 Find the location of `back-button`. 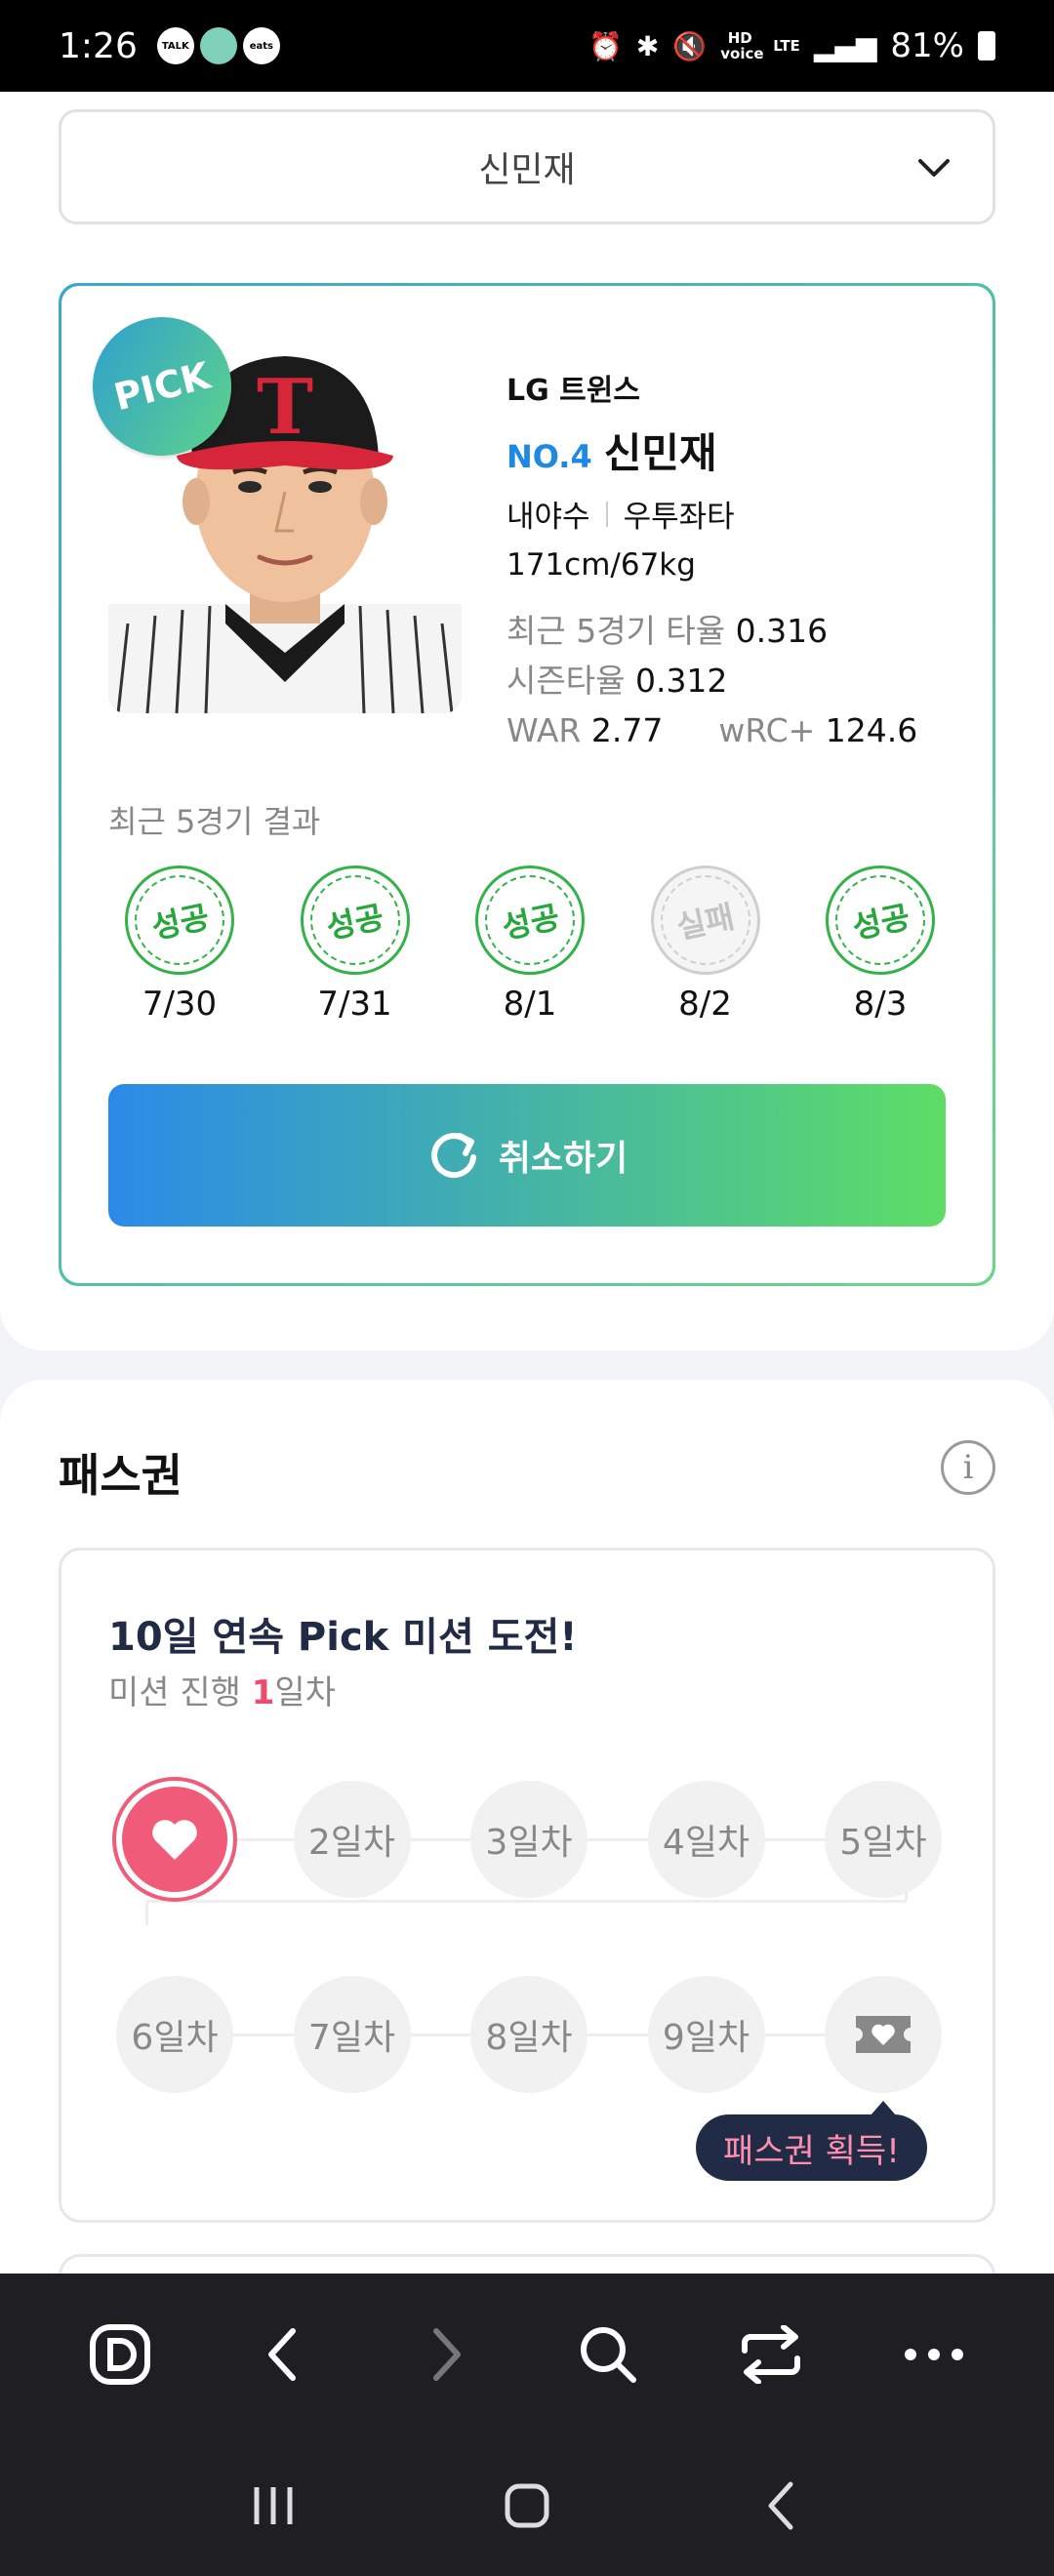

back-button is located at coordinates (283, 2354).